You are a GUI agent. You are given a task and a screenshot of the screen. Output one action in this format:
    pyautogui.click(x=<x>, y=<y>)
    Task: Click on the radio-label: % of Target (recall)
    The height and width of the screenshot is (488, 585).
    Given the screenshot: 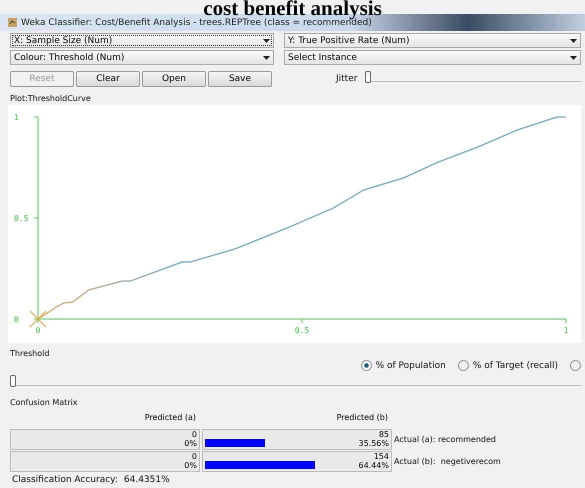 What is the action you would take?
    pyautogui.click(x=515, y=365)
    